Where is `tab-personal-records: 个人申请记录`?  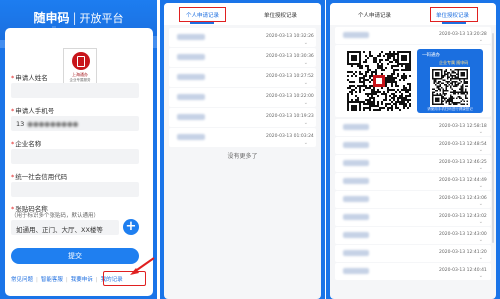
tab-personal-records: 个人申请记录 is located at coordinates (374, 15).